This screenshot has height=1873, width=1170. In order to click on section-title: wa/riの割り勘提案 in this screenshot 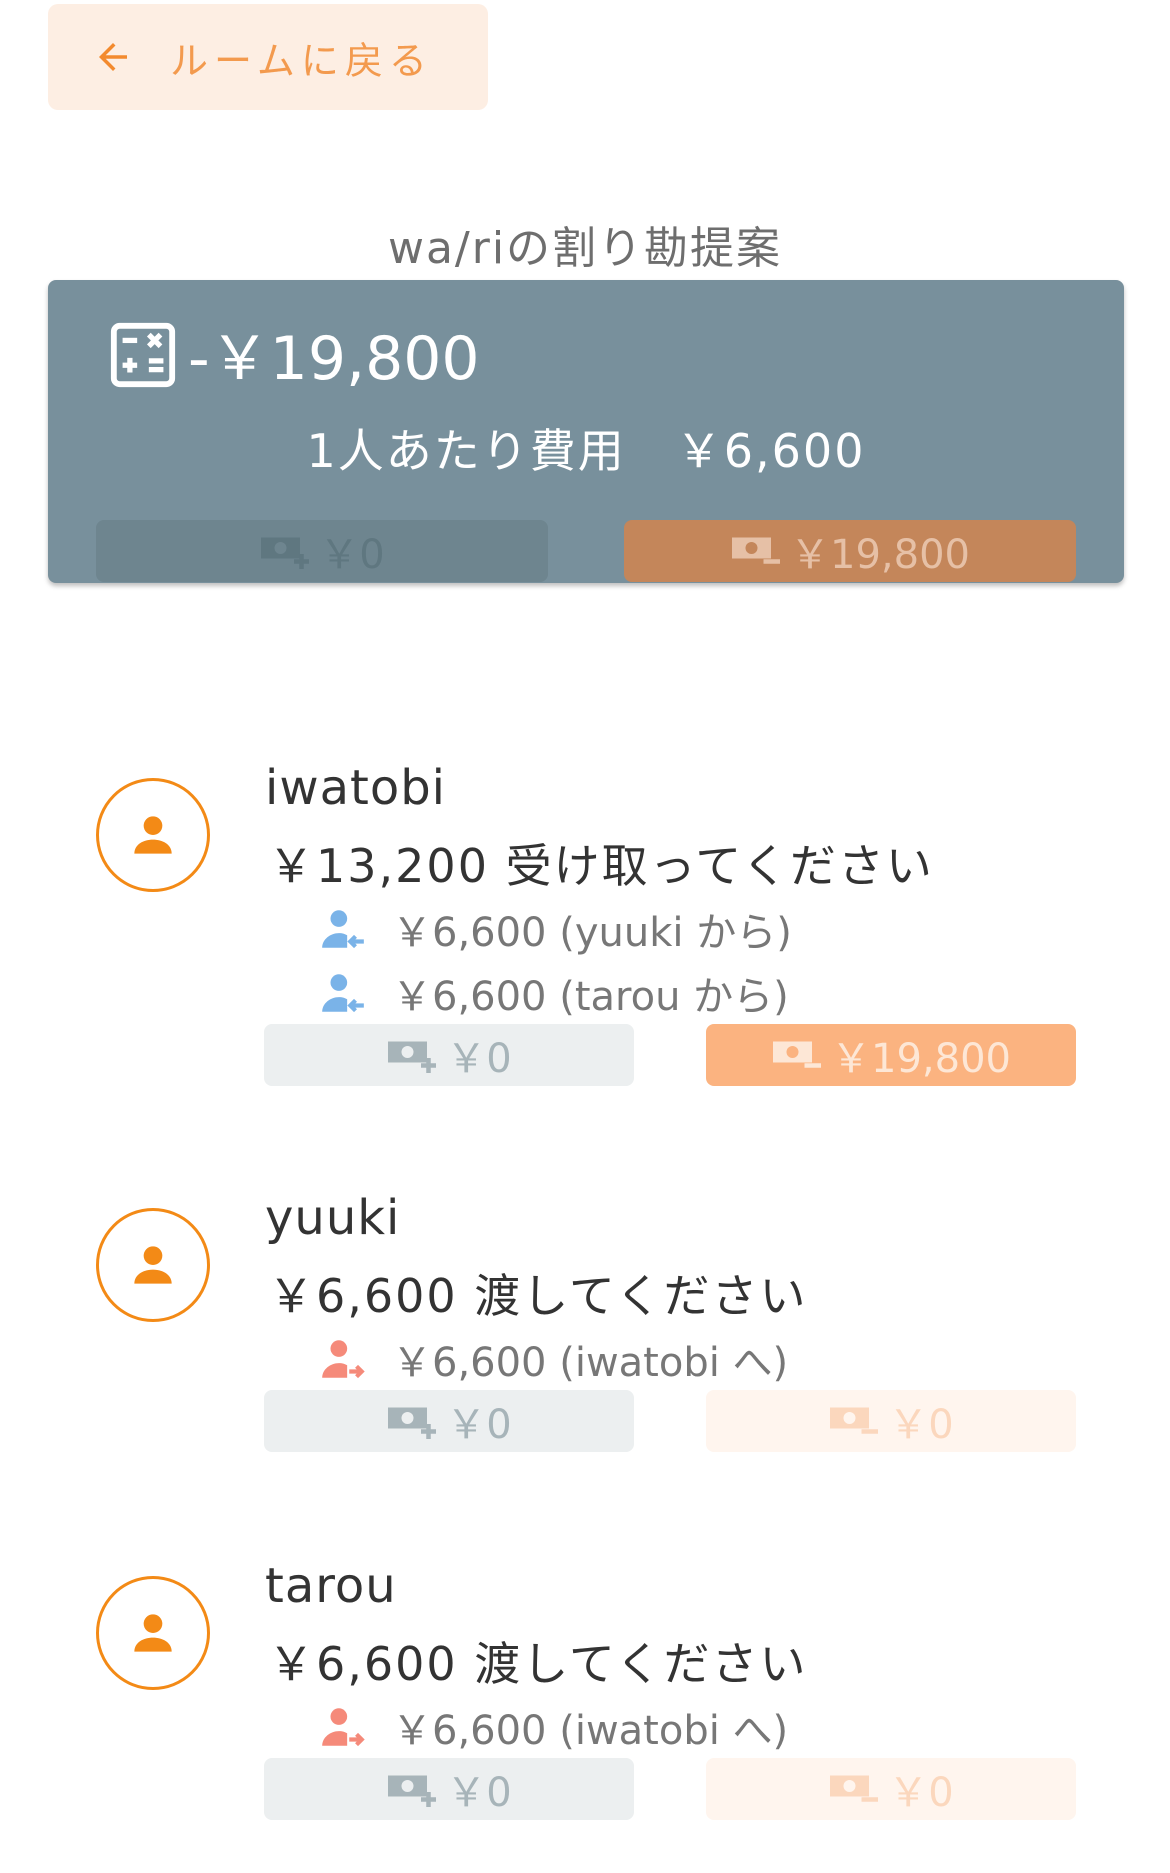, I will do `click(585, 248)`.